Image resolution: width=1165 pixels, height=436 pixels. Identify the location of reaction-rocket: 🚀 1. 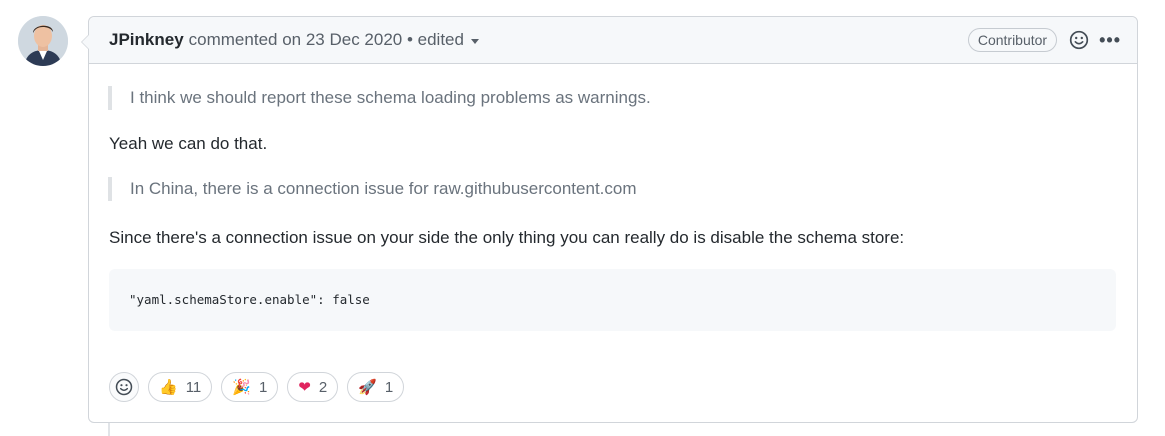
(376, 387).